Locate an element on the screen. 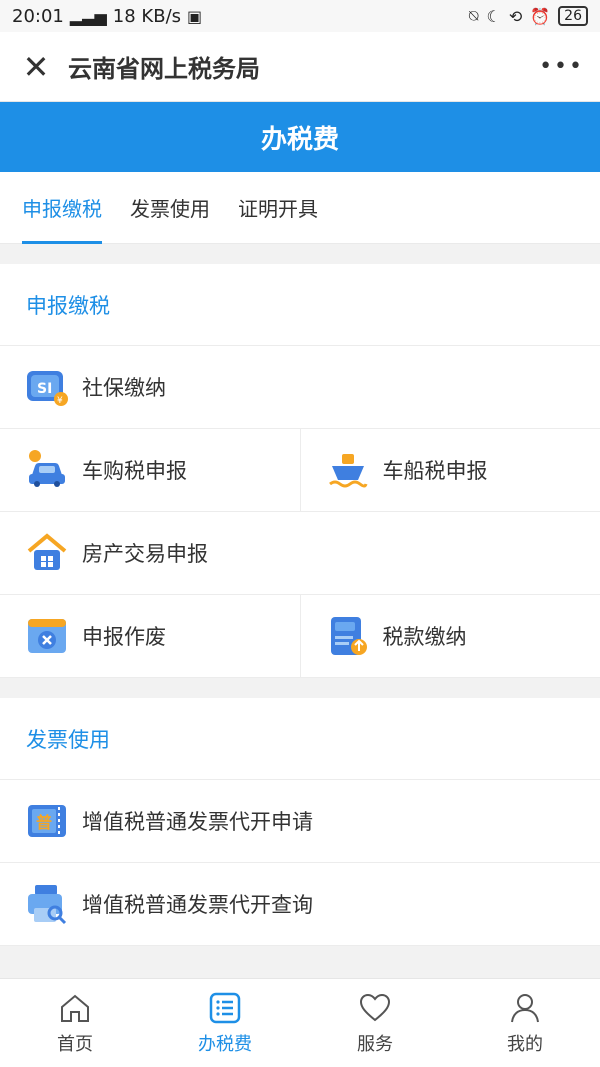 The image size is (600, 1067). app-title: 云南省网上税务局 is located at coordinates (164, 69).